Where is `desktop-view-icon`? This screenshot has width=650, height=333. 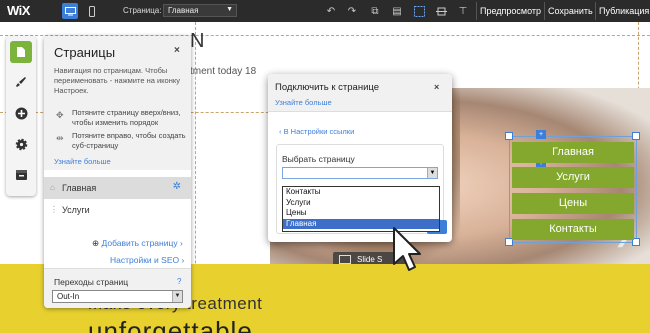 desktop-view-icon is located at coordinates (70, 11).